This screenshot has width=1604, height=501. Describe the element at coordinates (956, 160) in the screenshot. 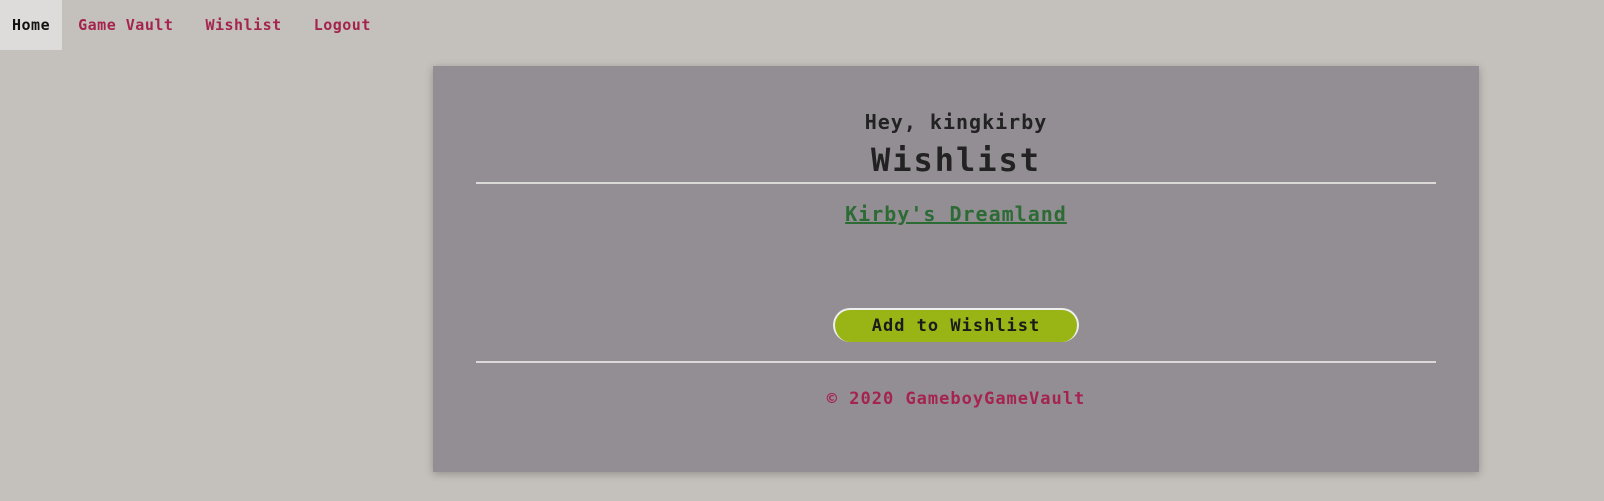

I see `page-title: Wishlist` at that location.